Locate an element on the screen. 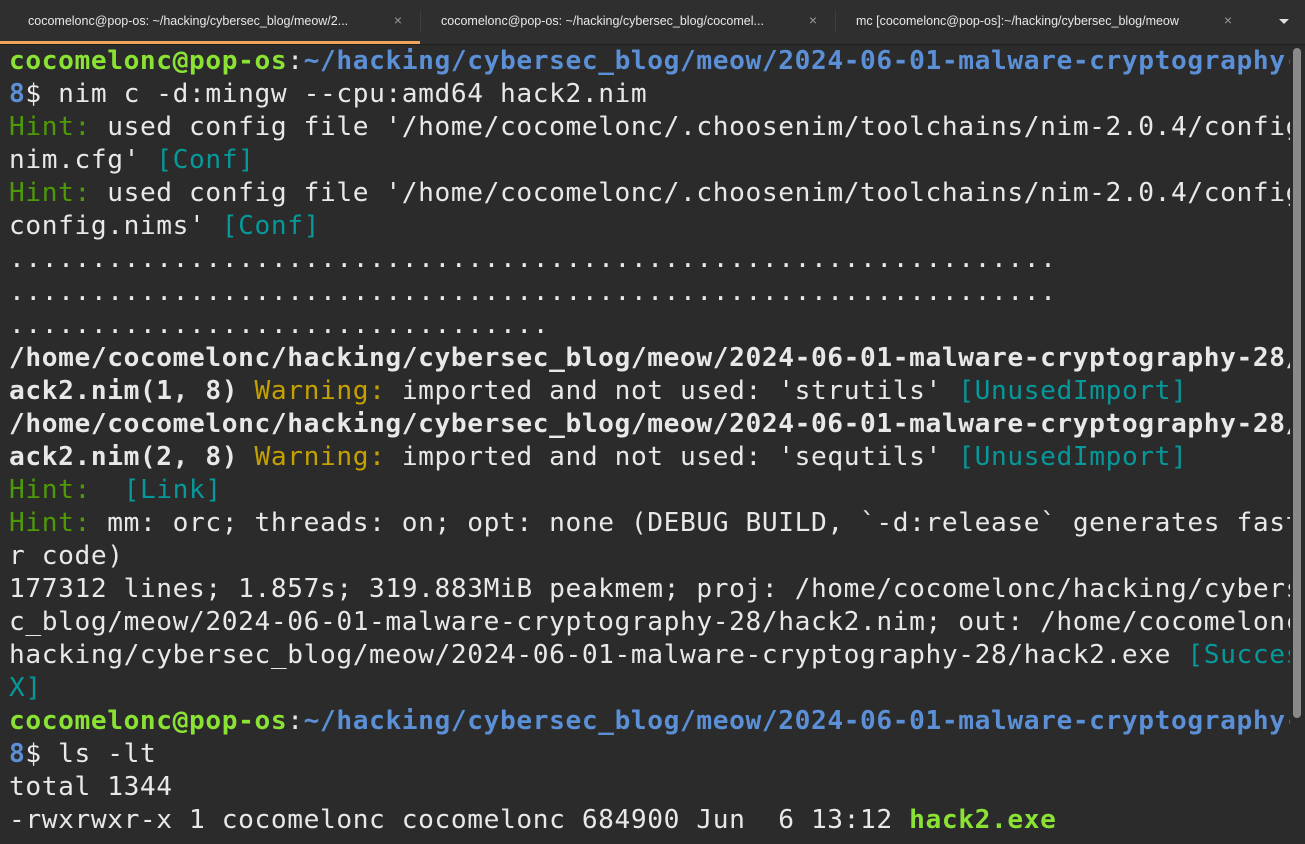 The height and width of the screenshot is (844, 1305). hint-text: config.nims' is located at coordinates (115, 226).